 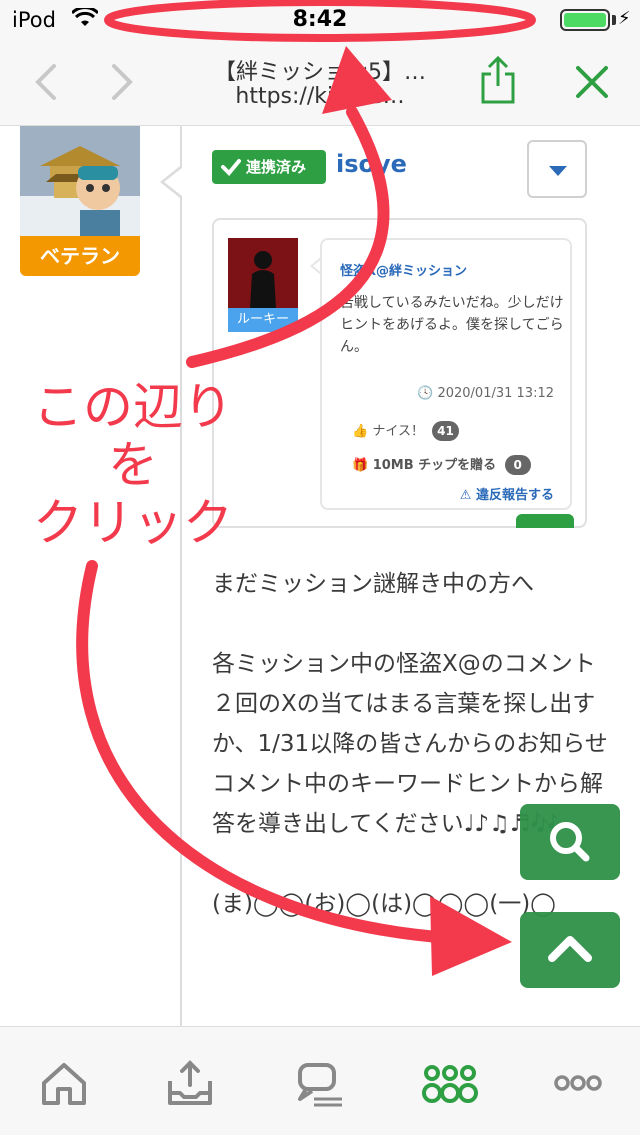 I want to click on check-icon, so click(x=231, y=167).